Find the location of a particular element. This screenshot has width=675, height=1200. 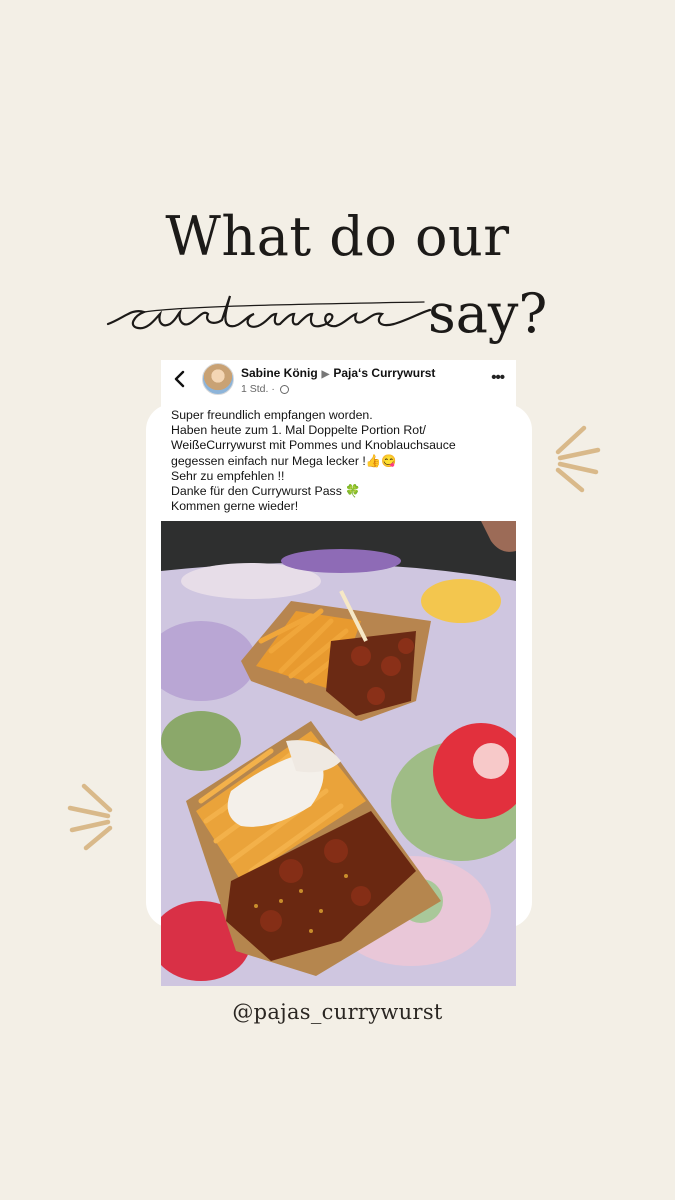

chevron-left-icon is located at coordinates (180, 379).